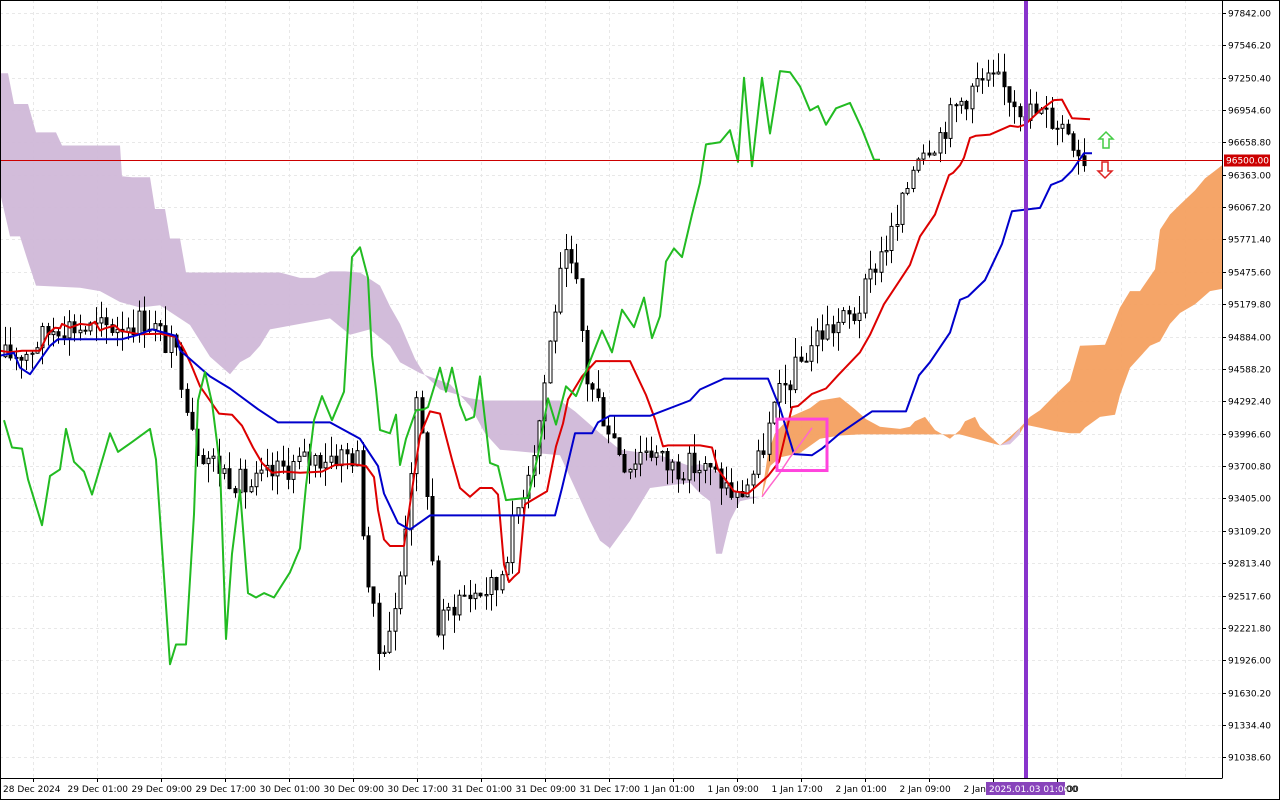 The width and height of the screenshot is (1280, 800). I want to click on price-tick-label: 96954.60, so click(1249, 112).